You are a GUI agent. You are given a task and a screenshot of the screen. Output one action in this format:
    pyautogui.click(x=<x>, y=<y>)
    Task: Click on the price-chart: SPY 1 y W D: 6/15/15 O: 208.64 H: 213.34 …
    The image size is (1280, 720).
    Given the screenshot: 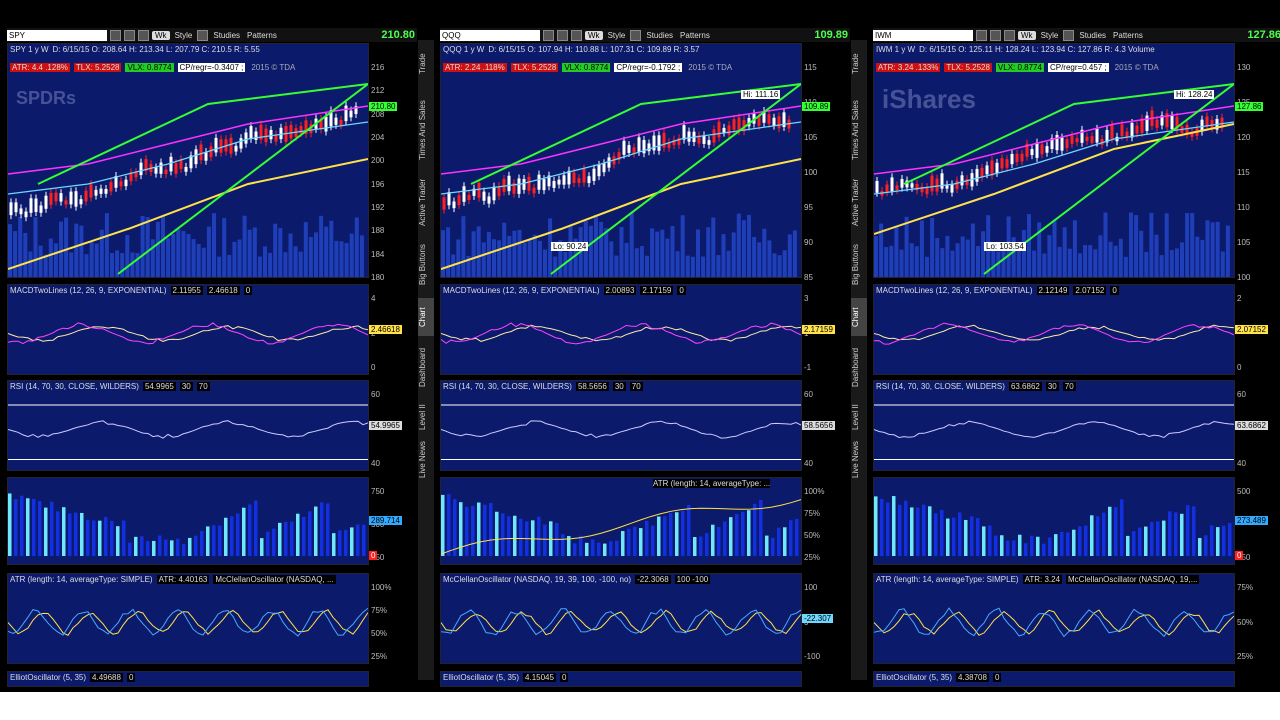 What is the action you would take?
    pyautogui.click(x=188, y=160)
    